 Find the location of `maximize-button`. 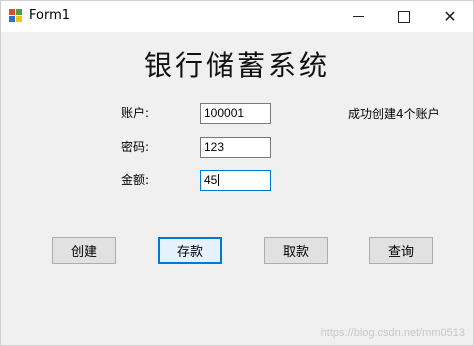

maximize-button is located at coordinates (404, 16).